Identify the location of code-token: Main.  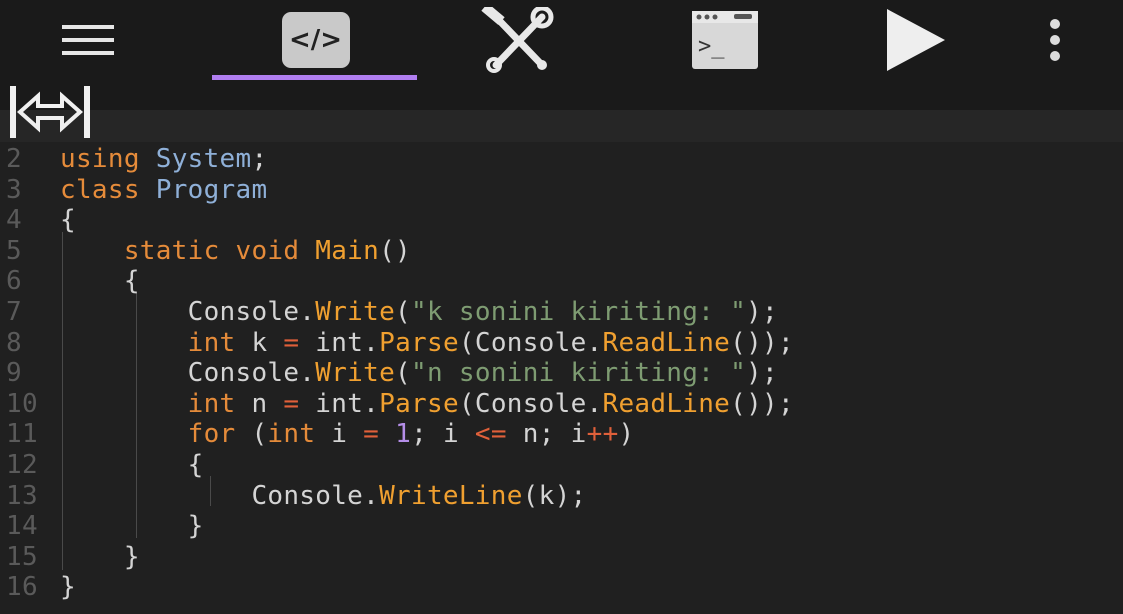
(347, 250).